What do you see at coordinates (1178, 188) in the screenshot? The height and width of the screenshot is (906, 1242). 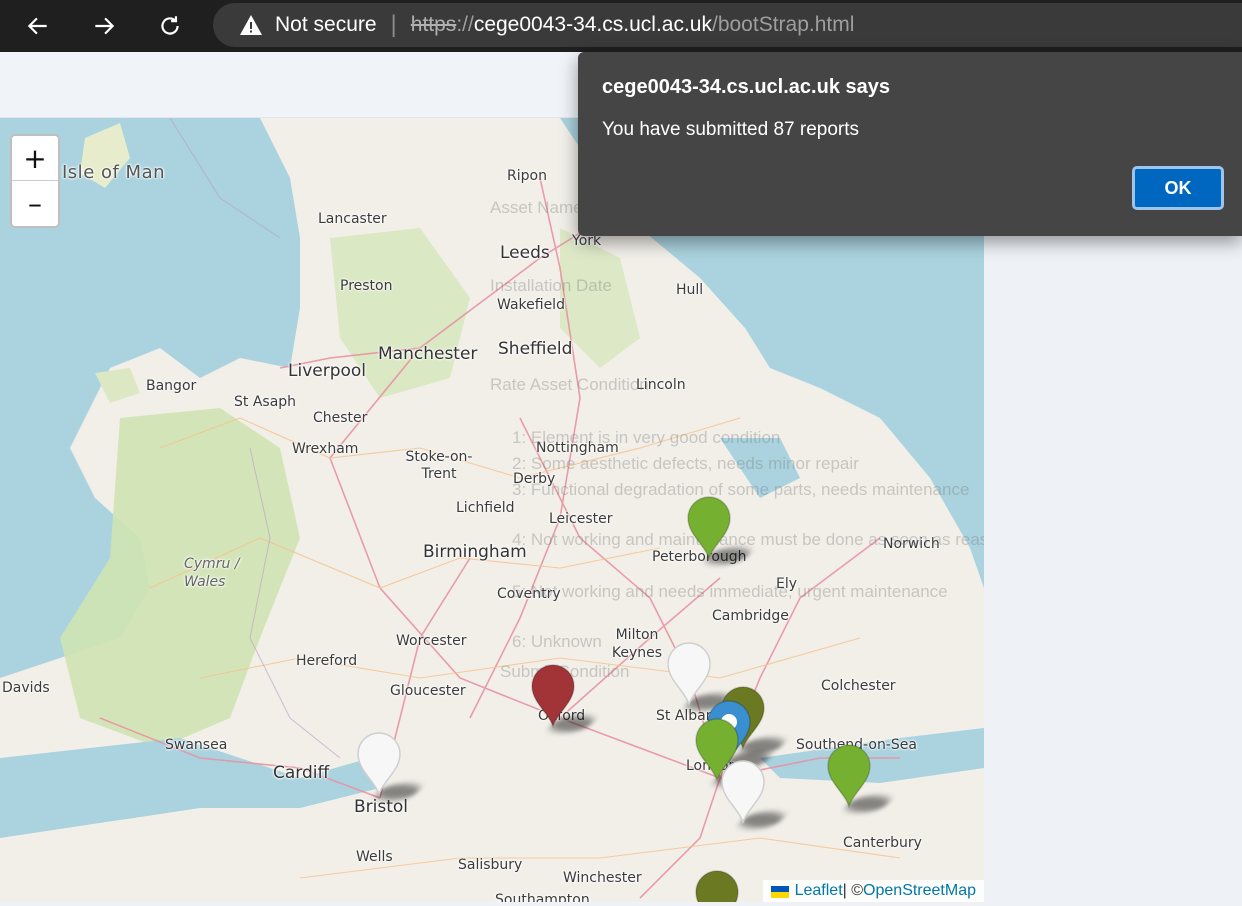 I see `ok-button: OK` at bounding box center [1178, 188].